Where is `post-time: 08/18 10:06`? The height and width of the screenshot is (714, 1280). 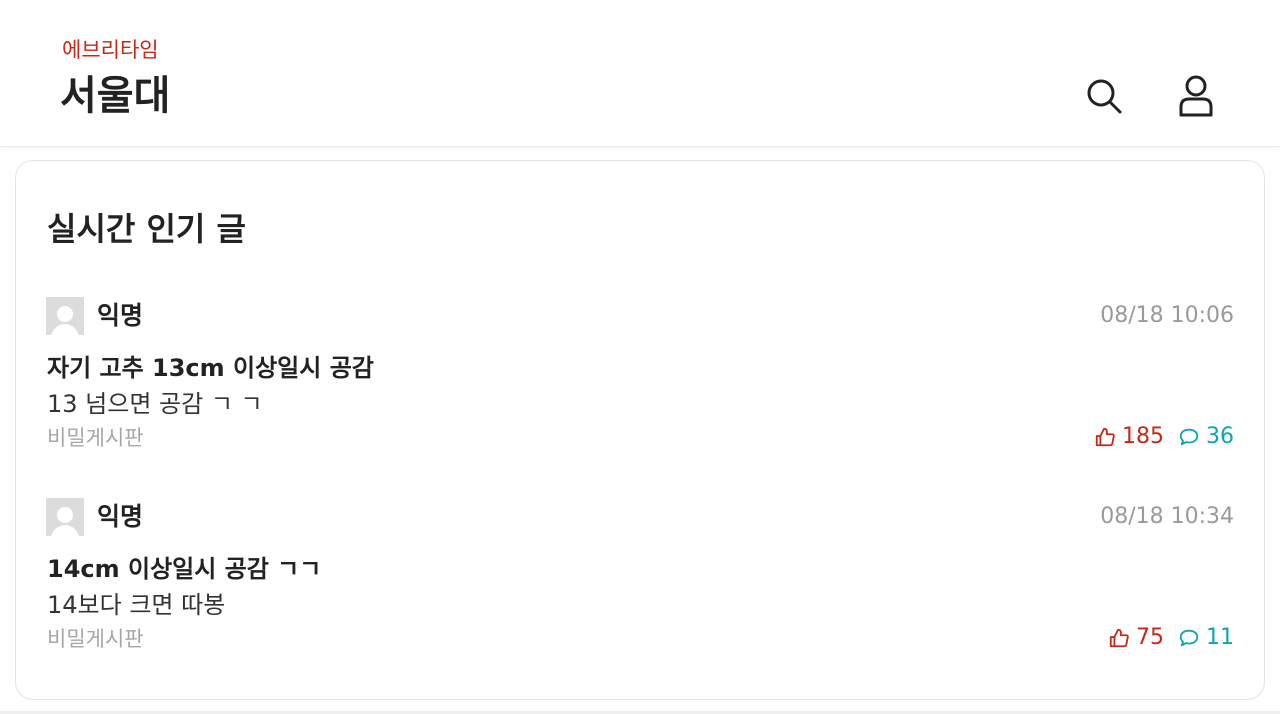
post-time: 08/18 10:06 is located at coordinates (1167, 315).